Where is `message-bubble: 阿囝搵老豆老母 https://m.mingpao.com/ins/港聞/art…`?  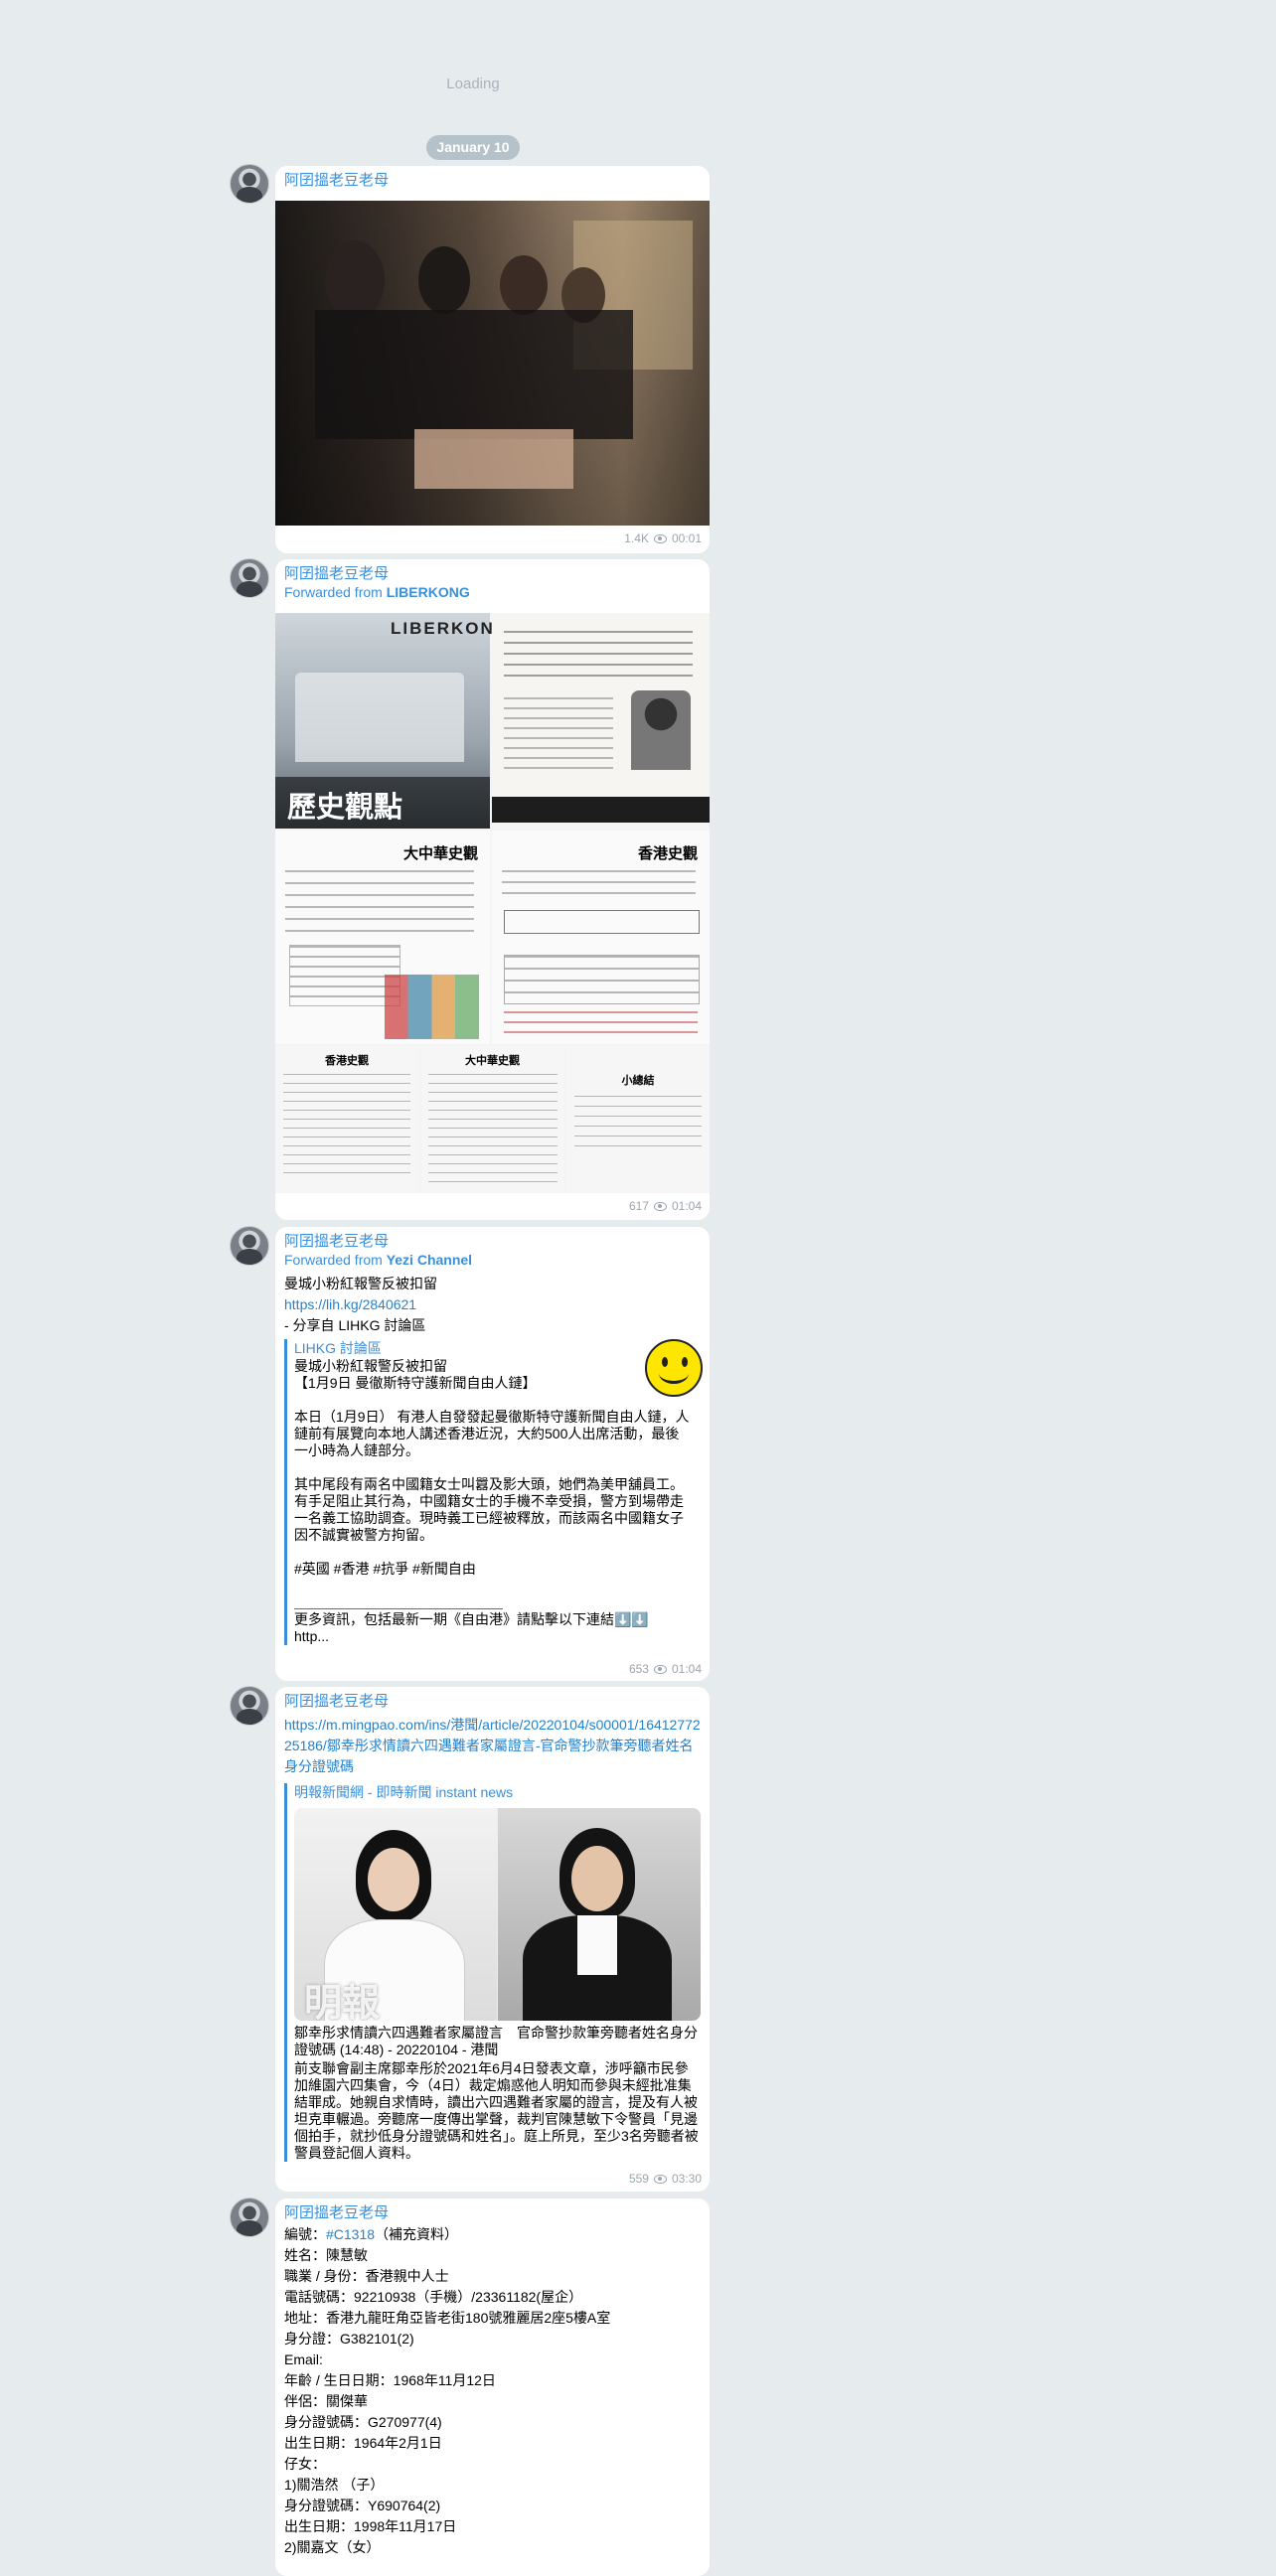
message-bubble: 阿囝搵老豆老母 https://m.mingpao.com/ins/港聞/art… is located at coordinates (492, 1939).